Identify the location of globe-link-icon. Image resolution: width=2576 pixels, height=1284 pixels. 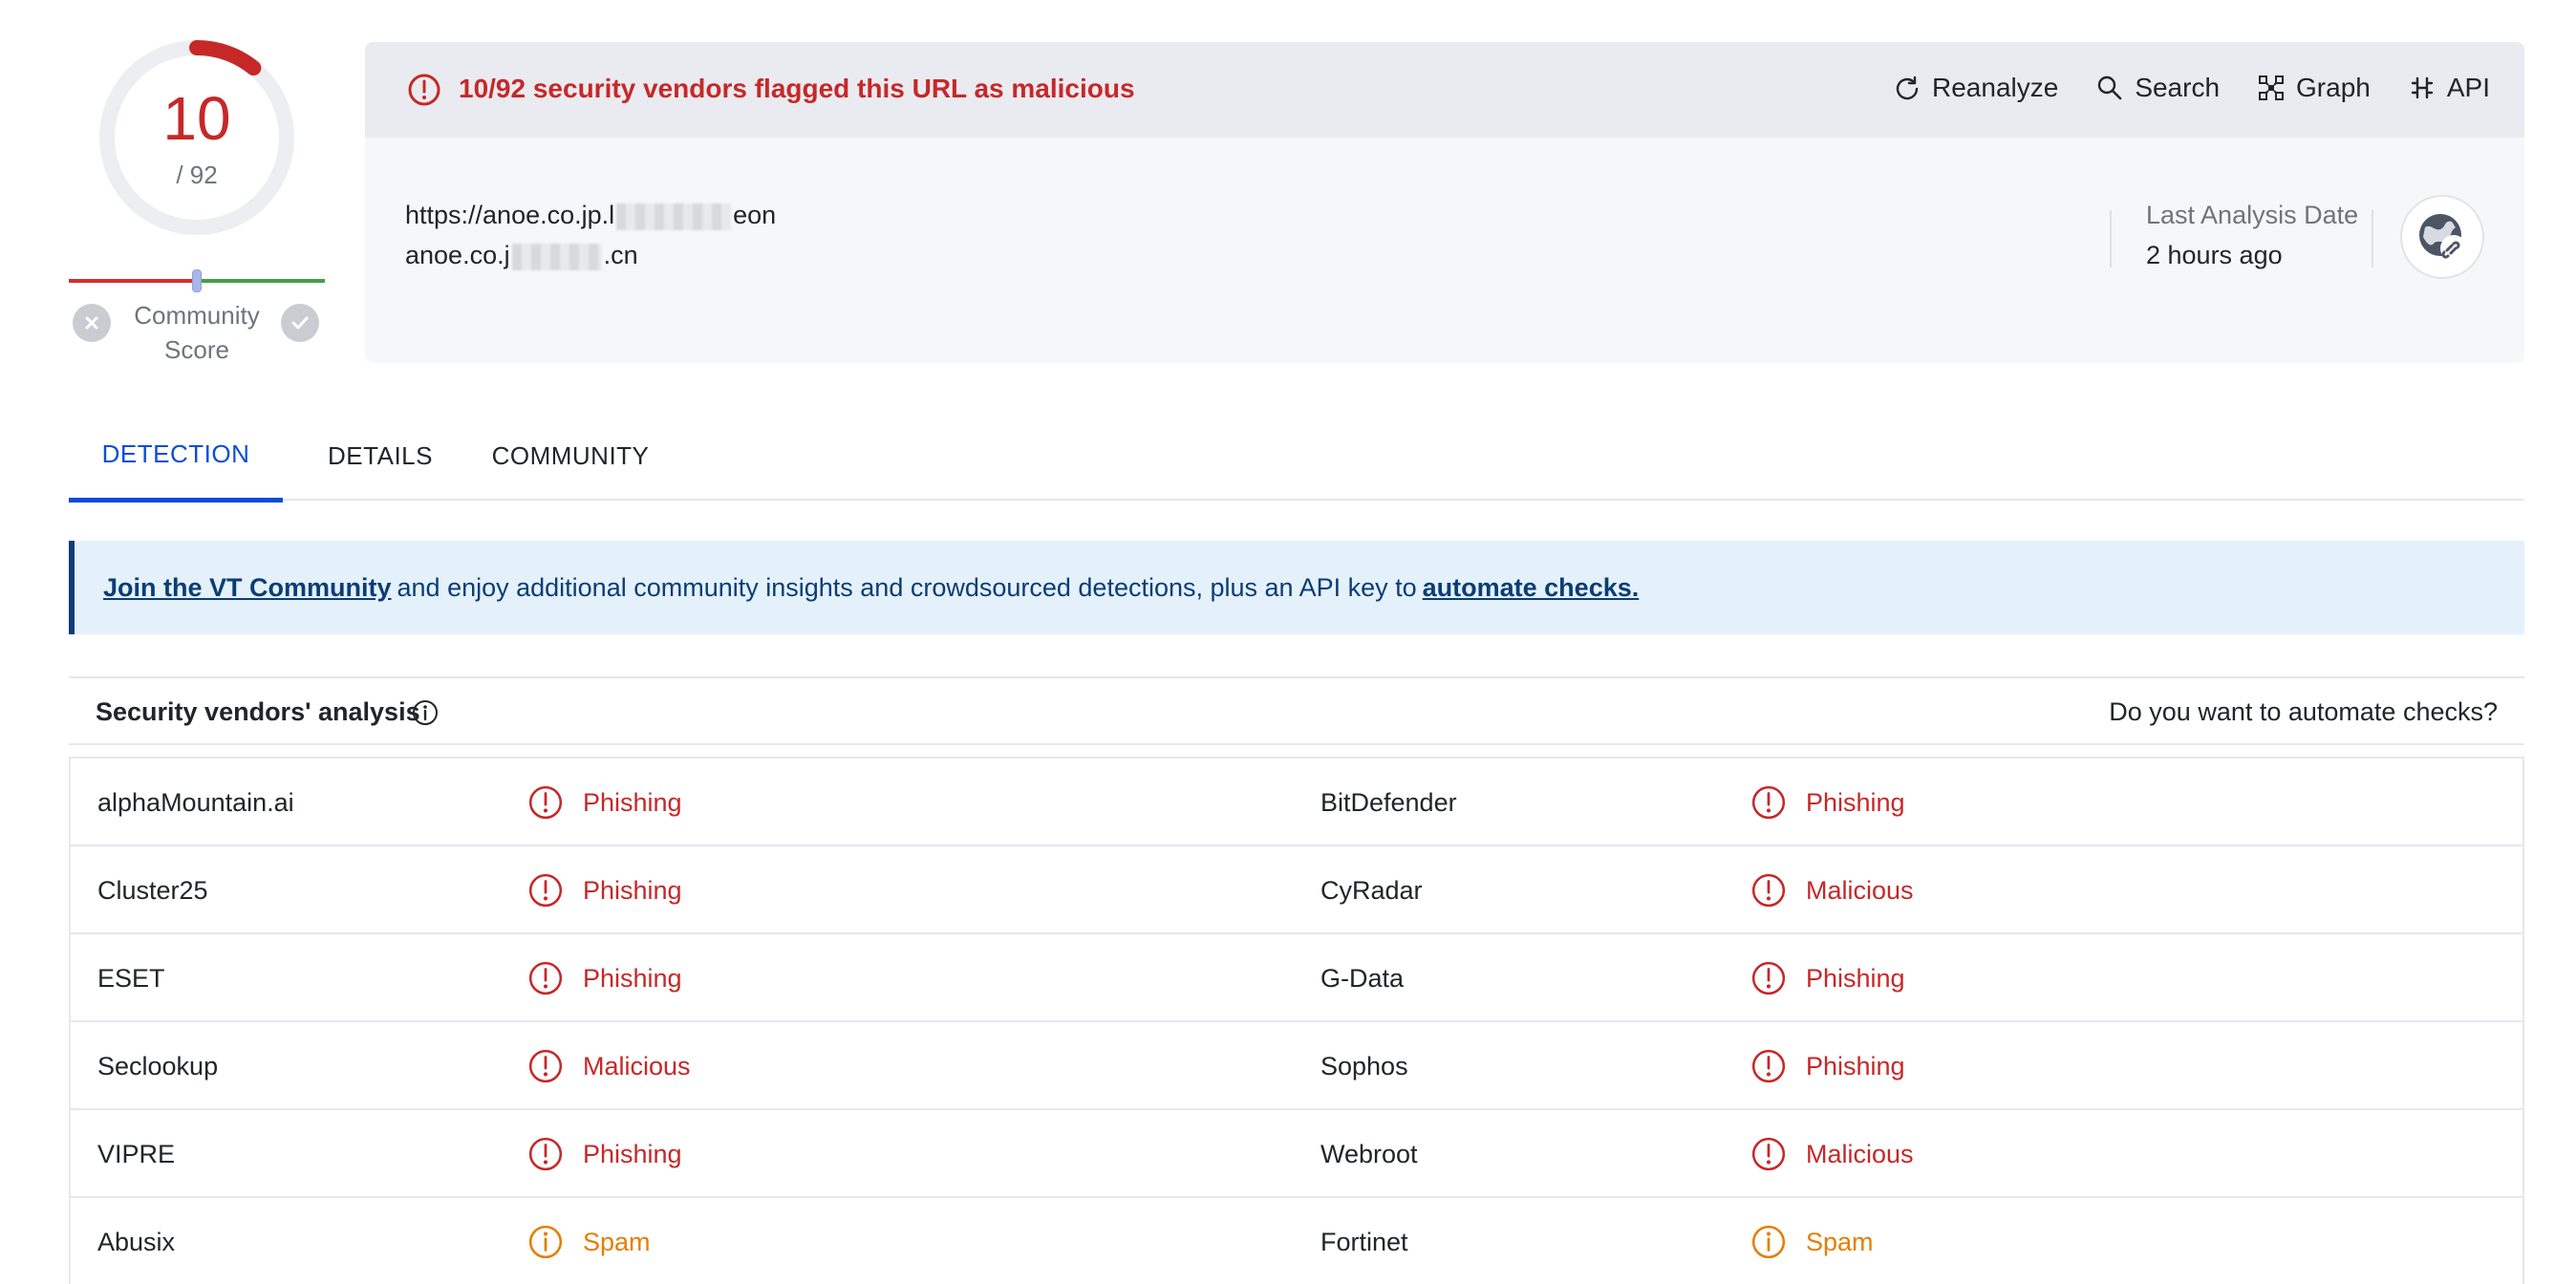
(2443, 238).